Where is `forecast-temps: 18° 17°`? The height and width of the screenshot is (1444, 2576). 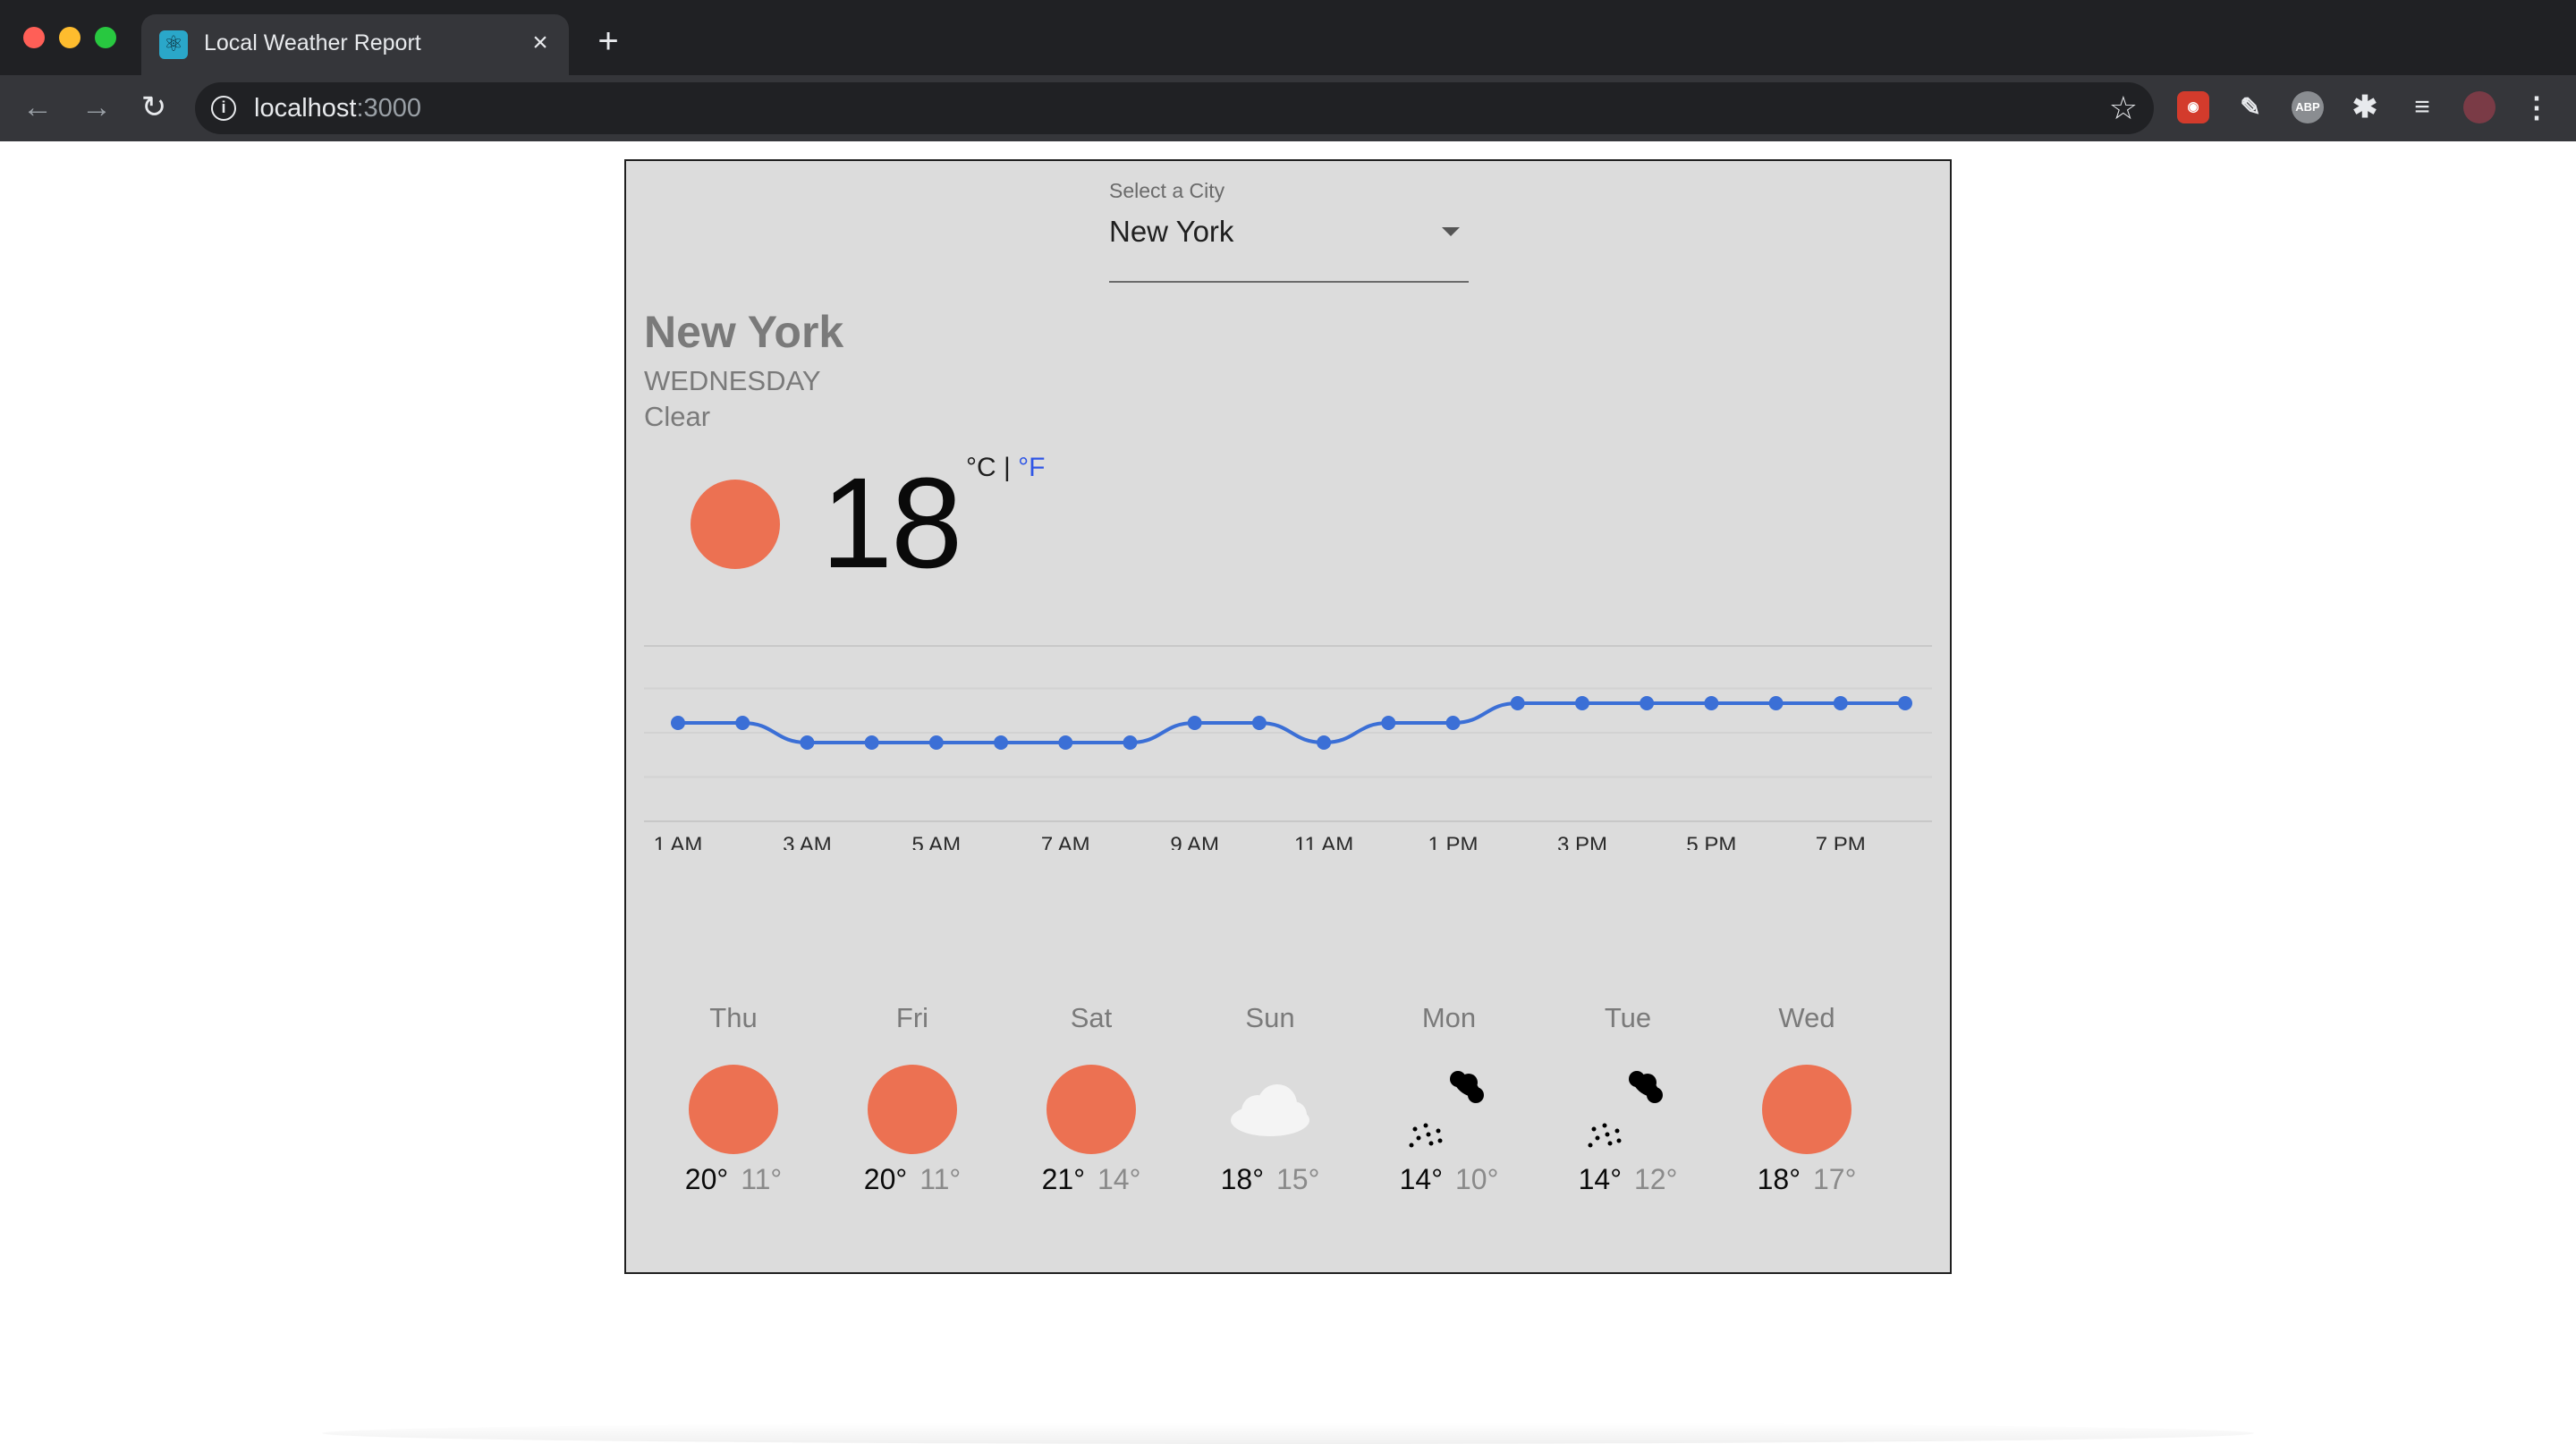
forecast-temps: 18° 17° is located at coordinates (1806, 1179).